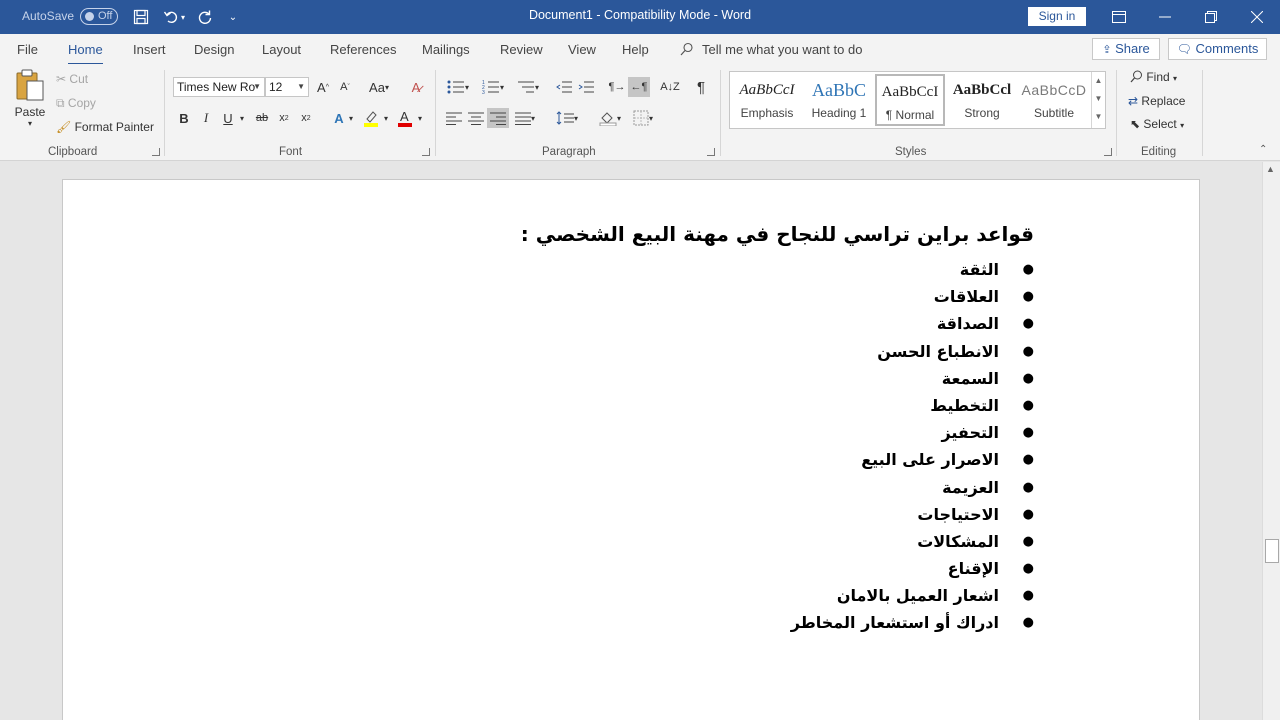 The height and width of the screenshot is (720, 1280). I want to click on style-name: Strong, so click(982, 113).